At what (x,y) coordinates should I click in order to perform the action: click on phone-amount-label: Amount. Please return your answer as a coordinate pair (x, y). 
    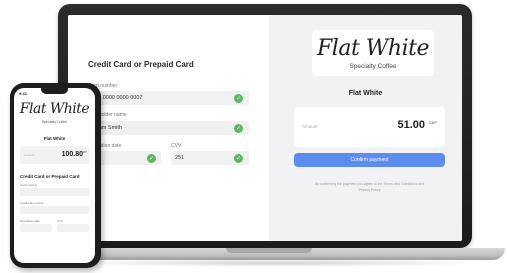
    Looking at the image, I should click on (29, 155).